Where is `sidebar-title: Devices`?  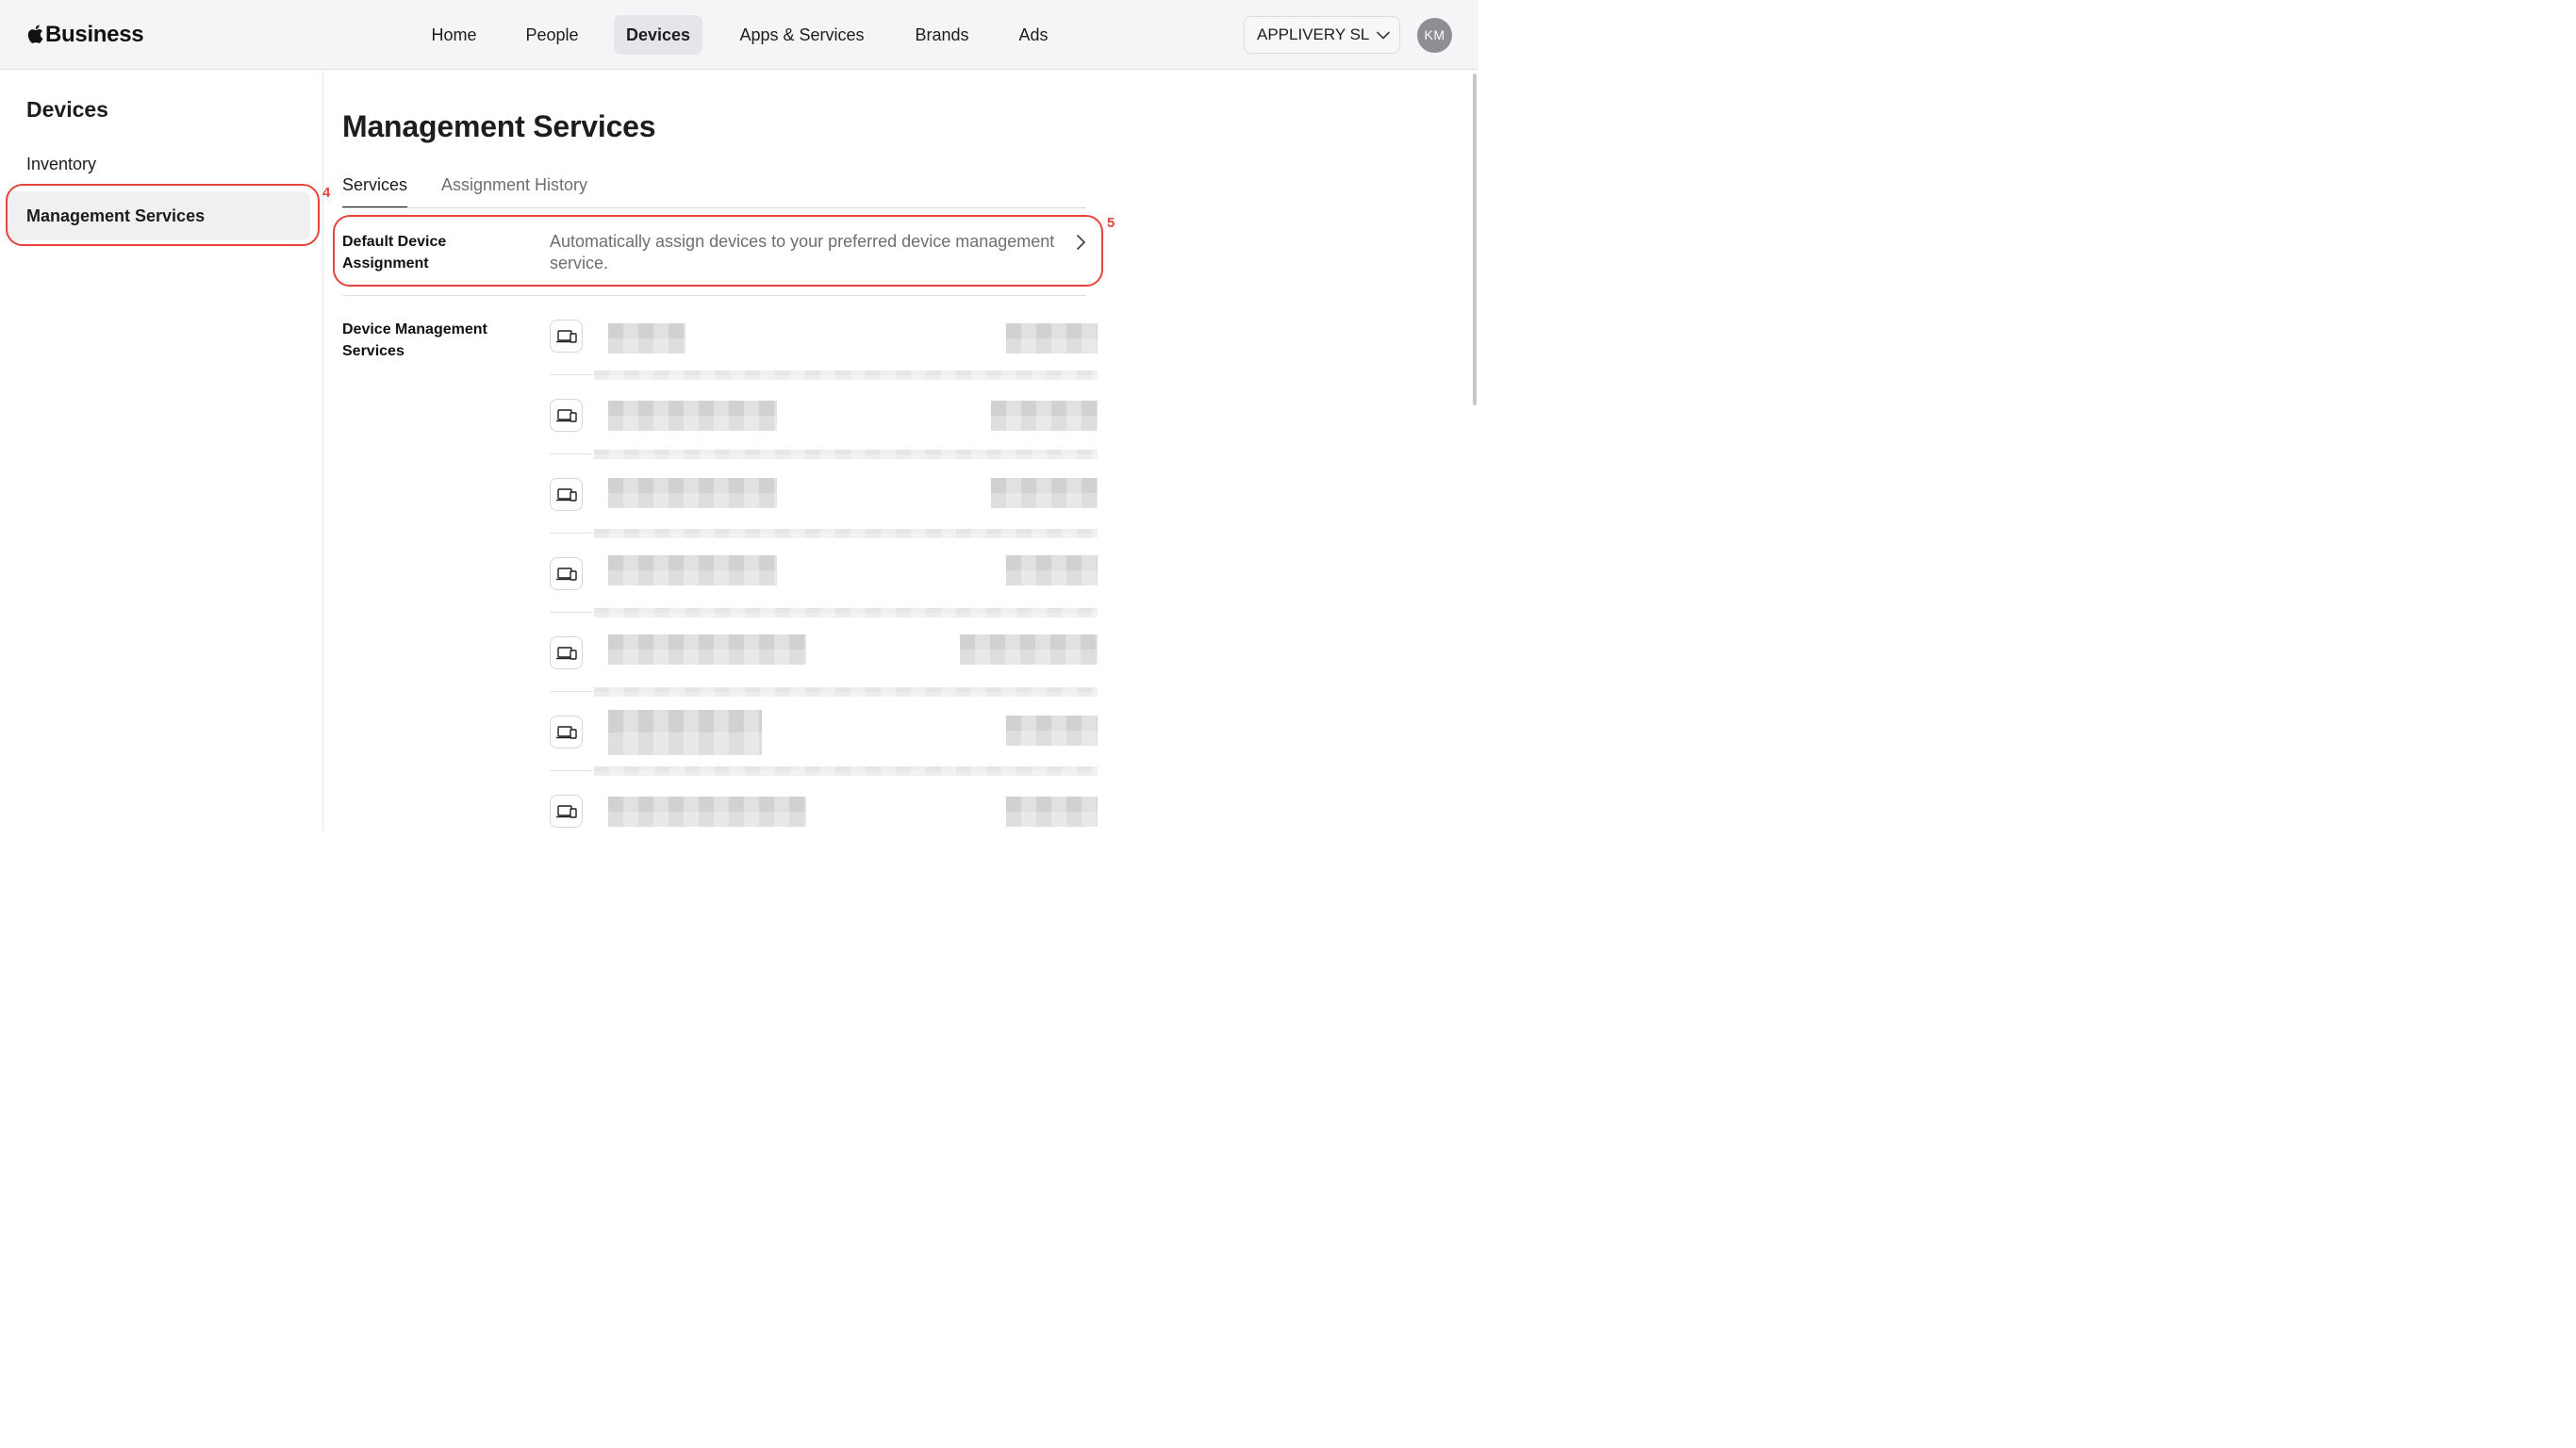
sidebar-title: Devices is located at coordinates (67, 109).